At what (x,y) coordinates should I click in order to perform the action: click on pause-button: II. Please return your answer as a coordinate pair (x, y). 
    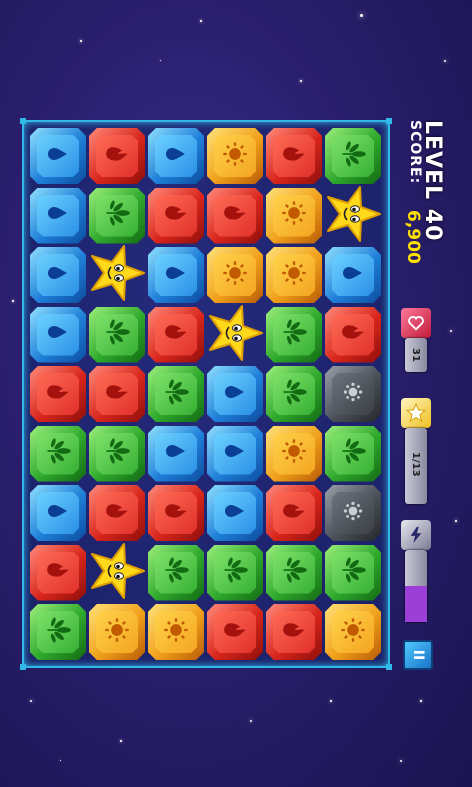
    Looking at the image, I should click on (418, 655).